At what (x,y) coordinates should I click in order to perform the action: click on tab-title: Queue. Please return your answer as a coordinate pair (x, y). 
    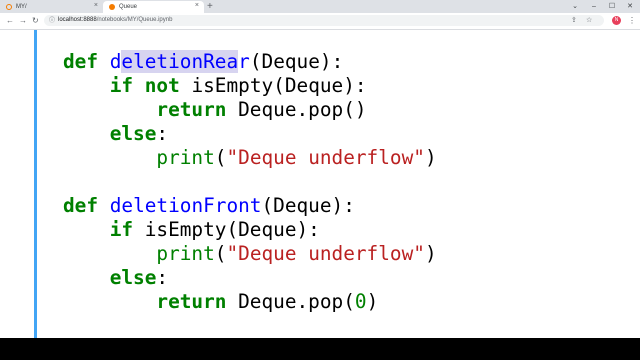
    Looking at the image, I should click on (128, 7).